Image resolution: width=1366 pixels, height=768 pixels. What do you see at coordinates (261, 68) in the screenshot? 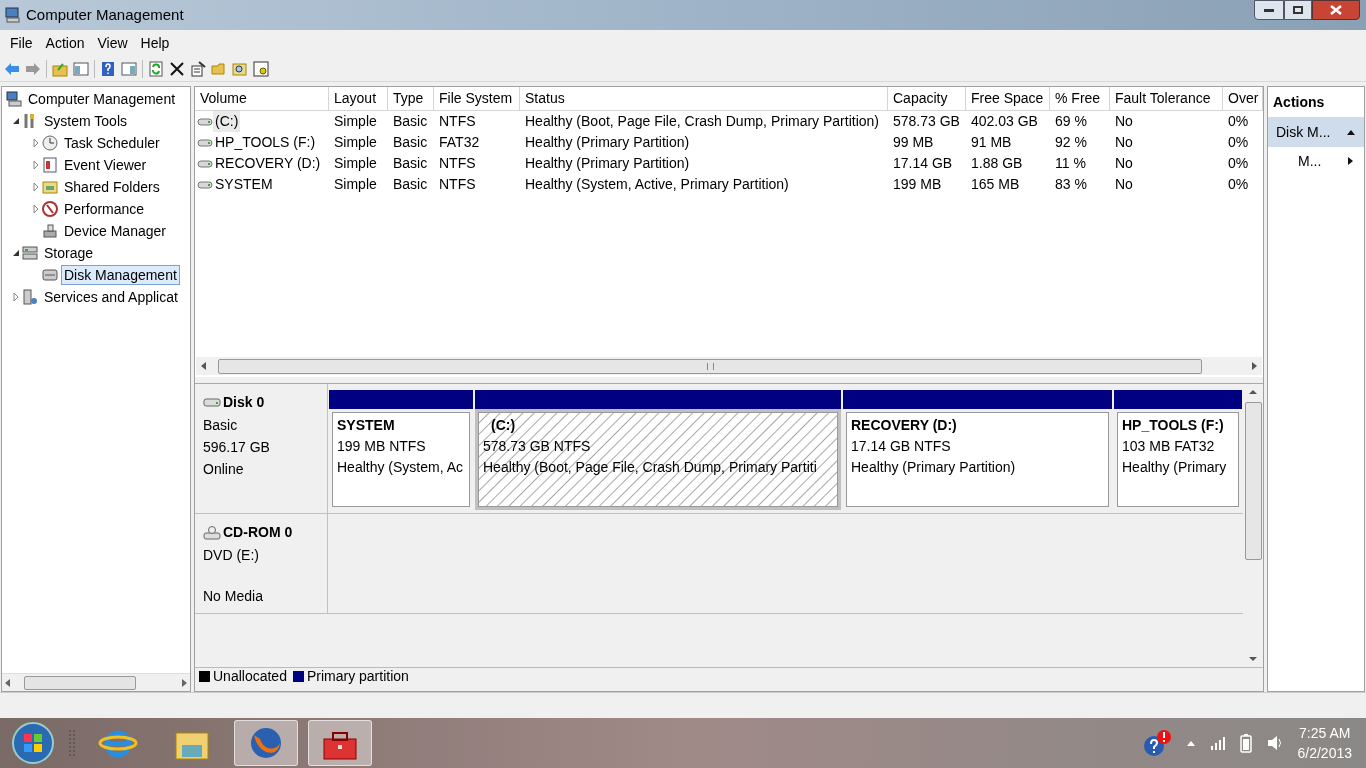
I see `settings-icon` at bounding box center [261, 68].